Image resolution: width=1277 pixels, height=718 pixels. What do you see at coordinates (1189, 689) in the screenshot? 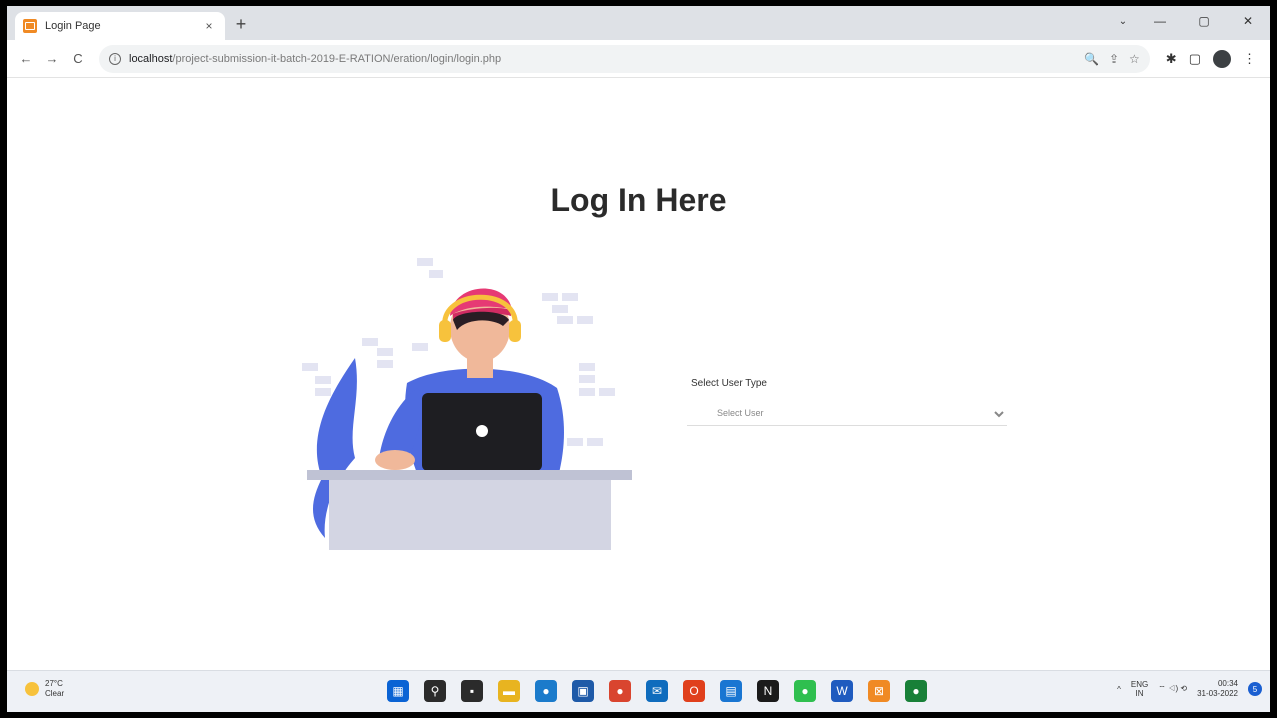
I see `system-tray: ^ ENG IN ⌔ ◁) ⟲ 00:34 31-03-2022 5` at bounding box center [1189, 689].